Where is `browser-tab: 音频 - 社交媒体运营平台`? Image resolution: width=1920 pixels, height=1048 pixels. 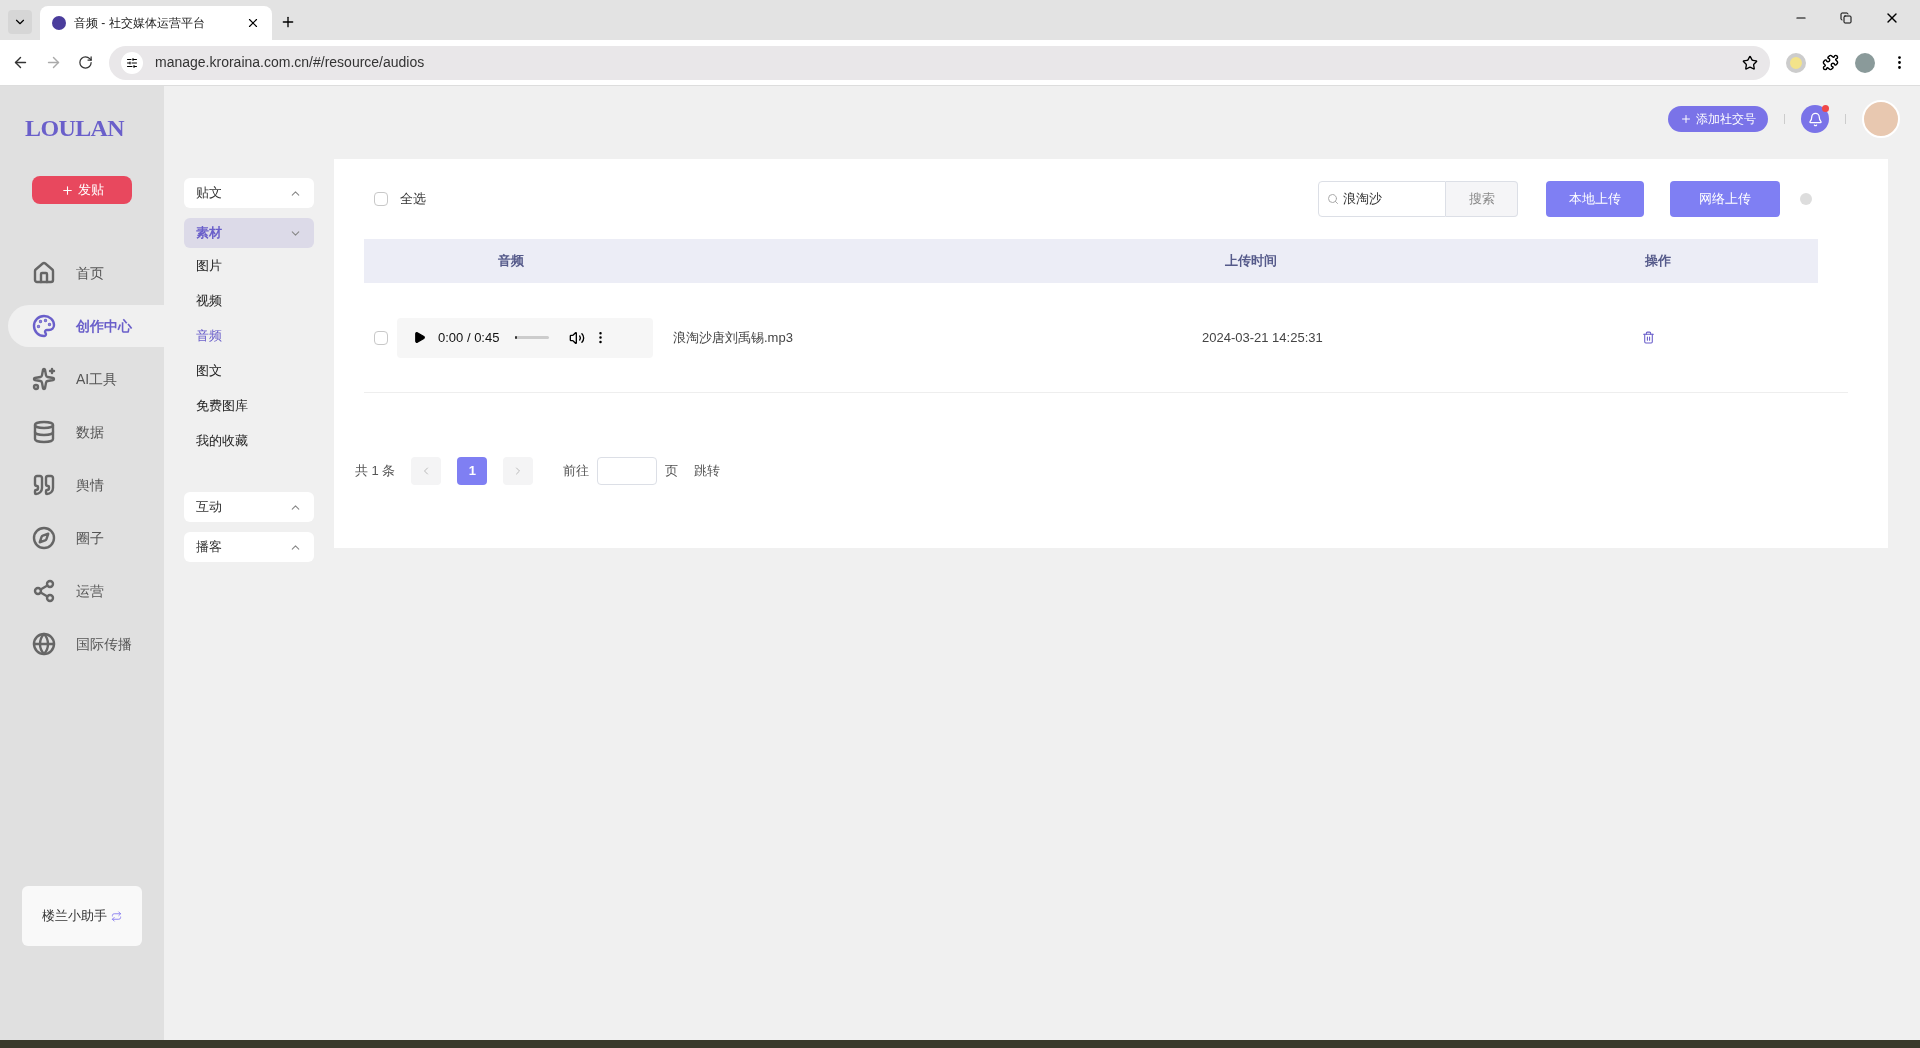
browser-tab: 音频 - 社交媒体运营平台 is located at coordinates (156, 23).